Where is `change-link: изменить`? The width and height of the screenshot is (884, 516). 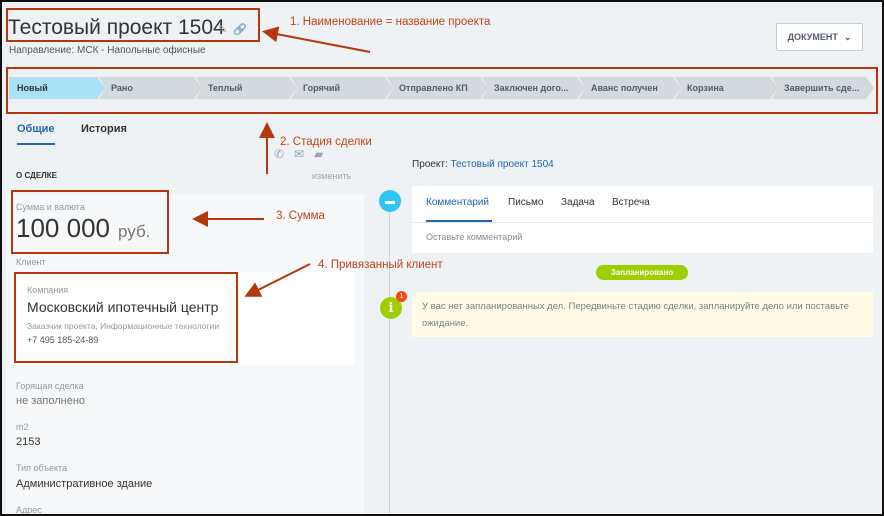 change-link: изменить is located at coordinates (331, 176).